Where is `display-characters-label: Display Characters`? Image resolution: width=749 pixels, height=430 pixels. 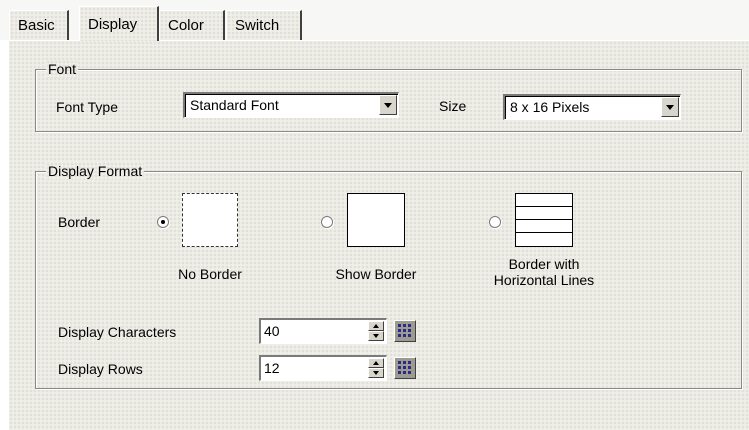 display-characters-label: Display Characters is located at coordinates (117, 332).